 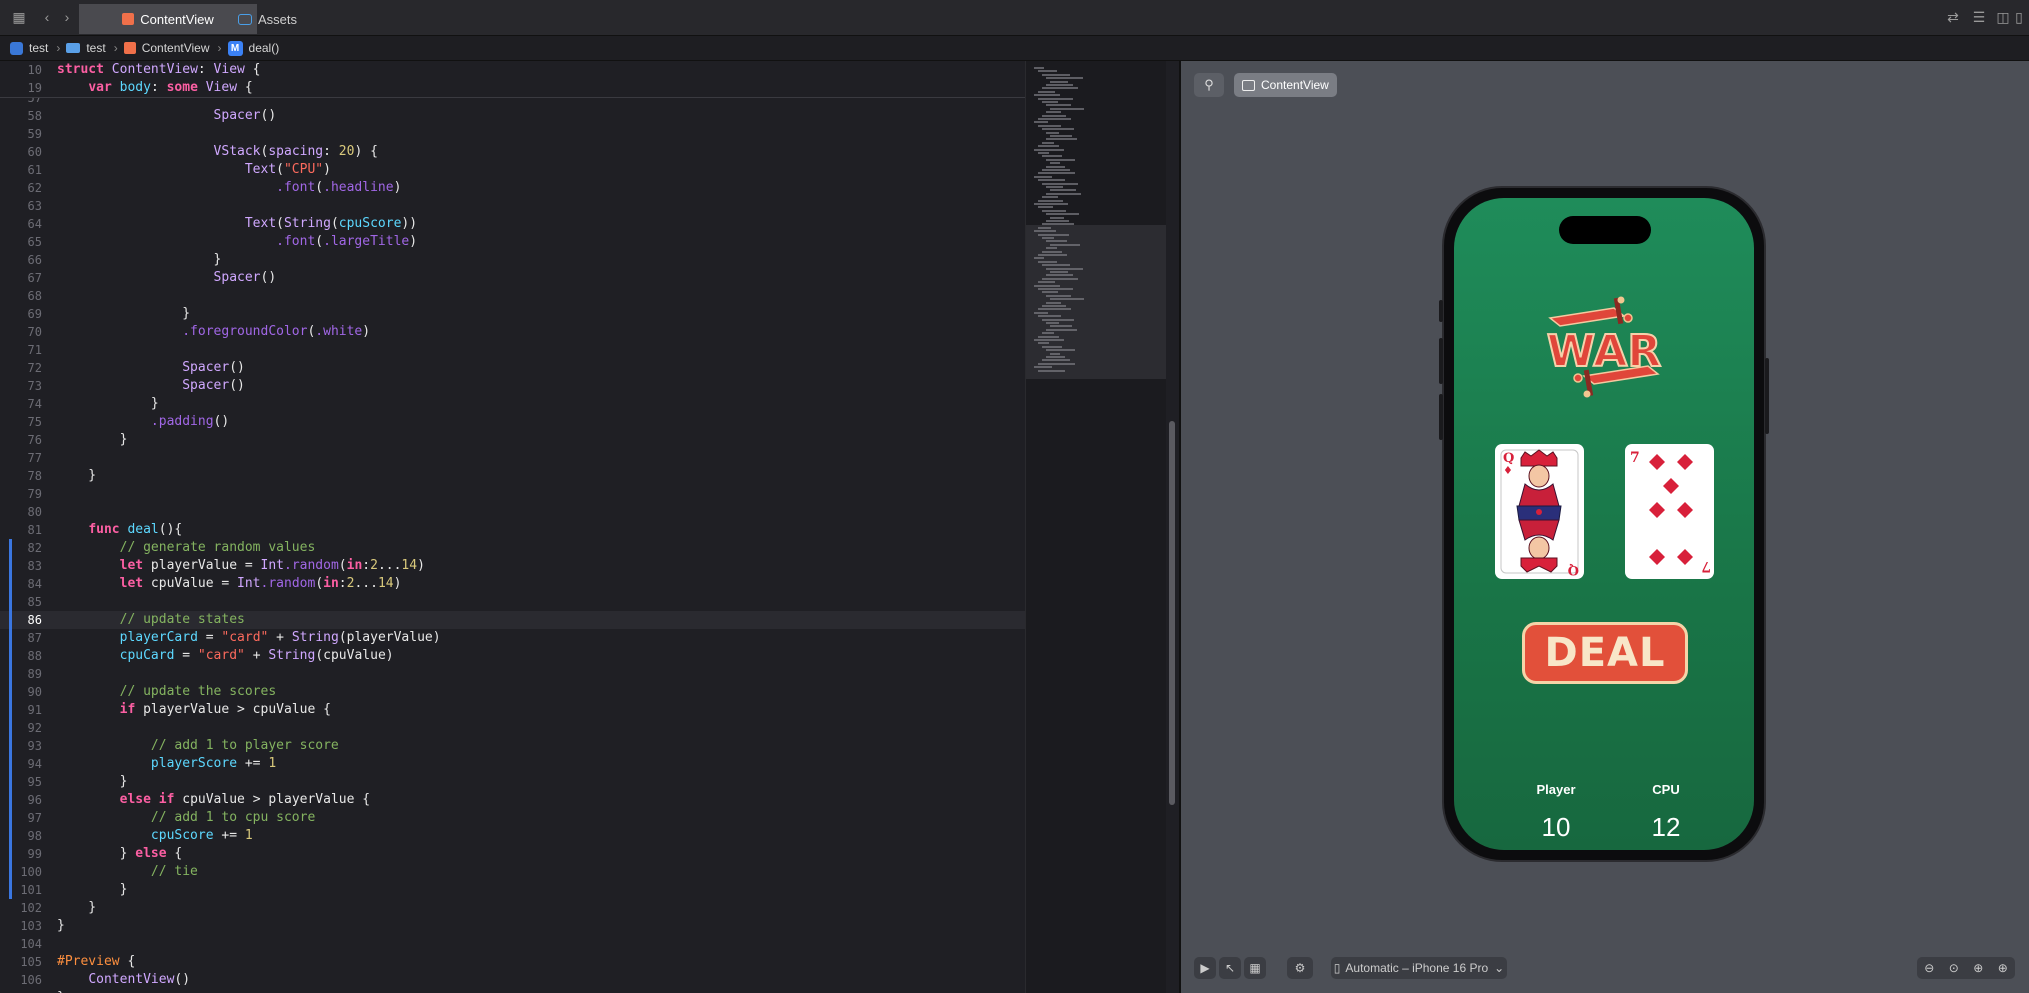 I want to click on code-line: 73 Spacer(), so click(x=512, y=386).